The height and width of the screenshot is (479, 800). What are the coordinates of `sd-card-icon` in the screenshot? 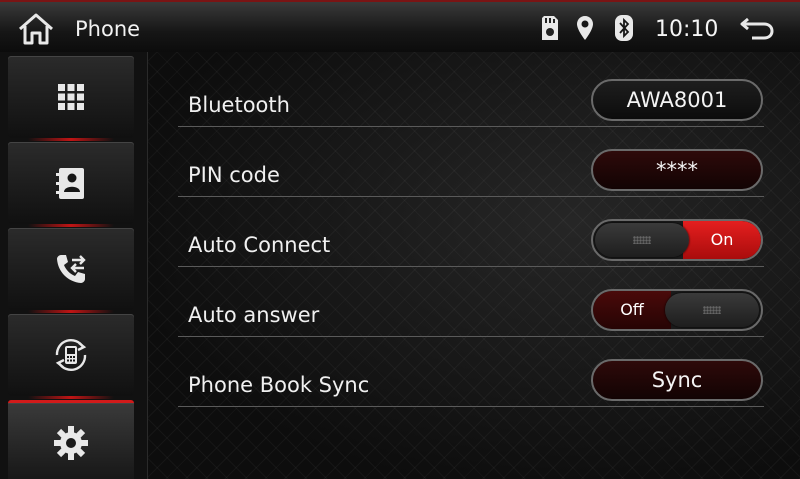 It's located at (550, 28).